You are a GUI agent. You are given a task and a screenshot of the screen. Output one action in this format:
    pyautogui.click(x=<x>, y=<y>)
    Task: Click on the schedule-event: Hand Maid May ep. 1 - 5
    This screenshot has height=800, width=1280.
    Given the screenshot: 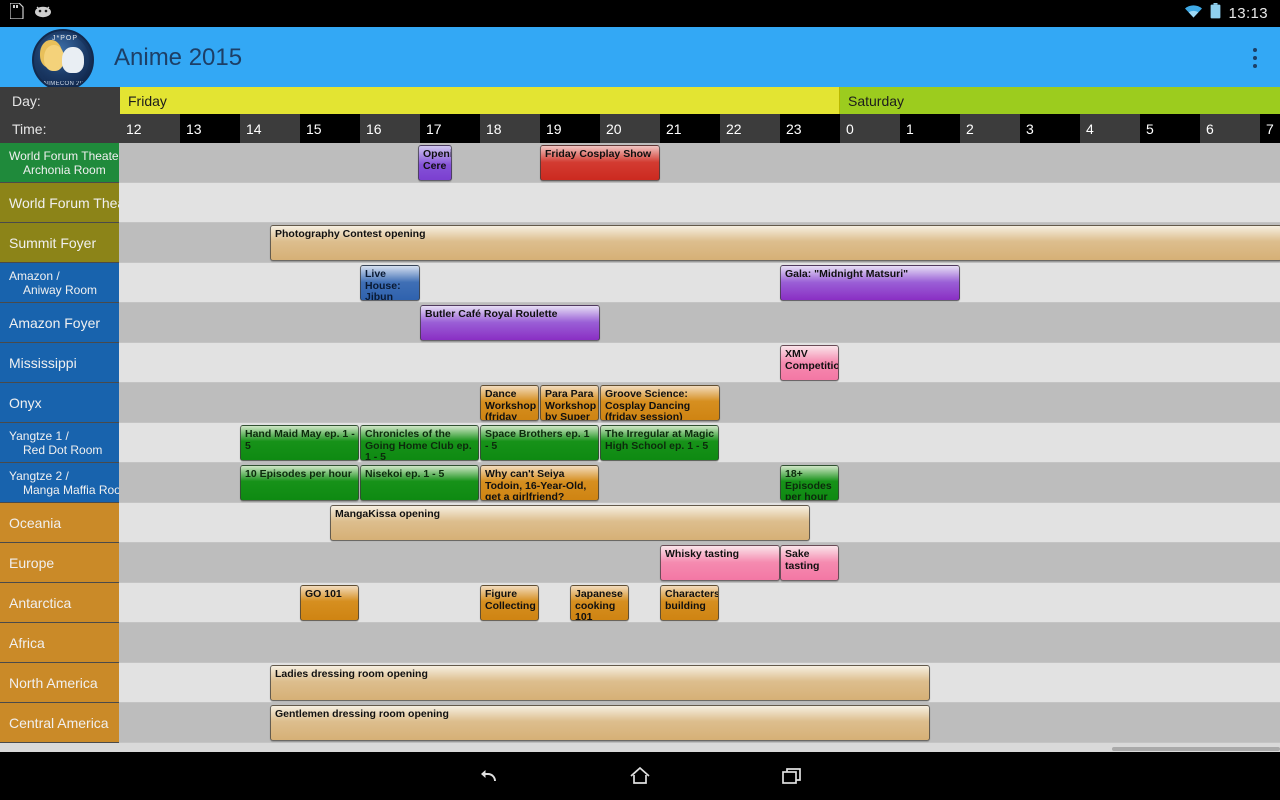 What is the action you would take?
    pyautogui.click(x=299, y=443)
    